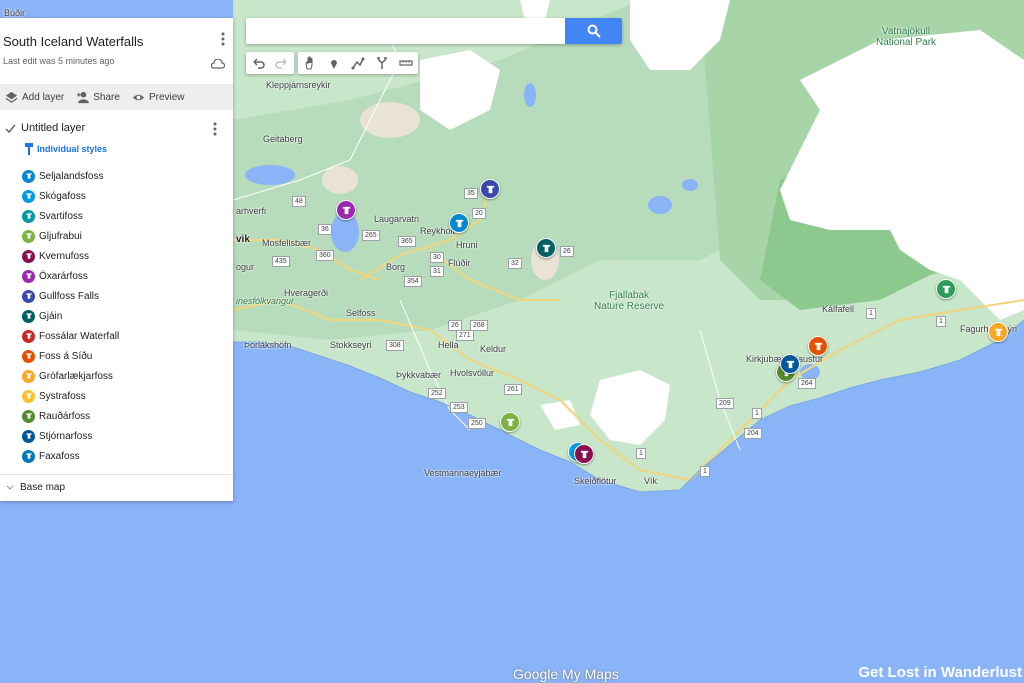 The image size is (1024, 683). What do you see at coordinates (757, 413) in the screenshot?
I see `road-shield: 1` at bounding box center [757, 413].